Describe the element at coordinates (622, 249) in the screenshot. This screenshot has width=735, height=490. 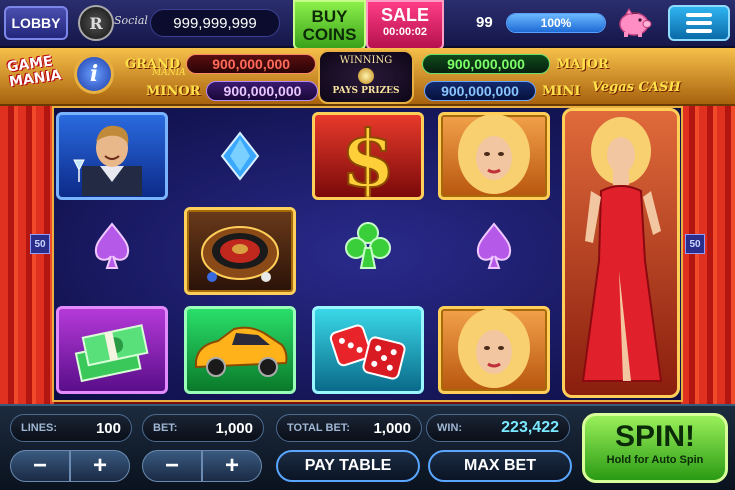
I see `woman-in-red-dress-icon` at that location.